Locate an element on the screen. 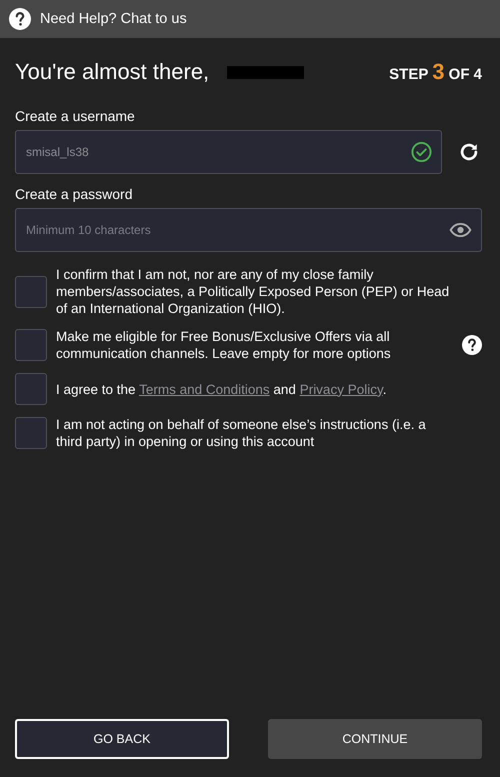 The height and width of the screenshot is (777, 500). link: Privacy Policy is located at coordinates (341, 389).